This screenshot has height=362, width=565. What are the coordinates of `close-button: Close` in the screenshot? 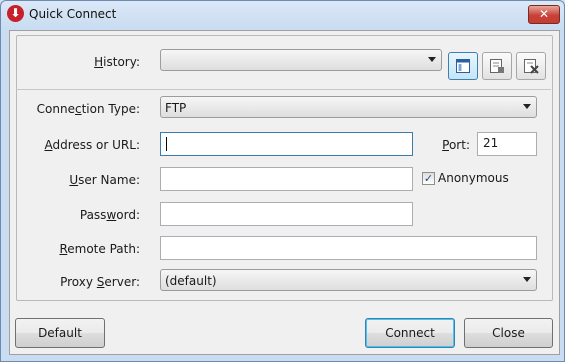 It's located at (508, 333).